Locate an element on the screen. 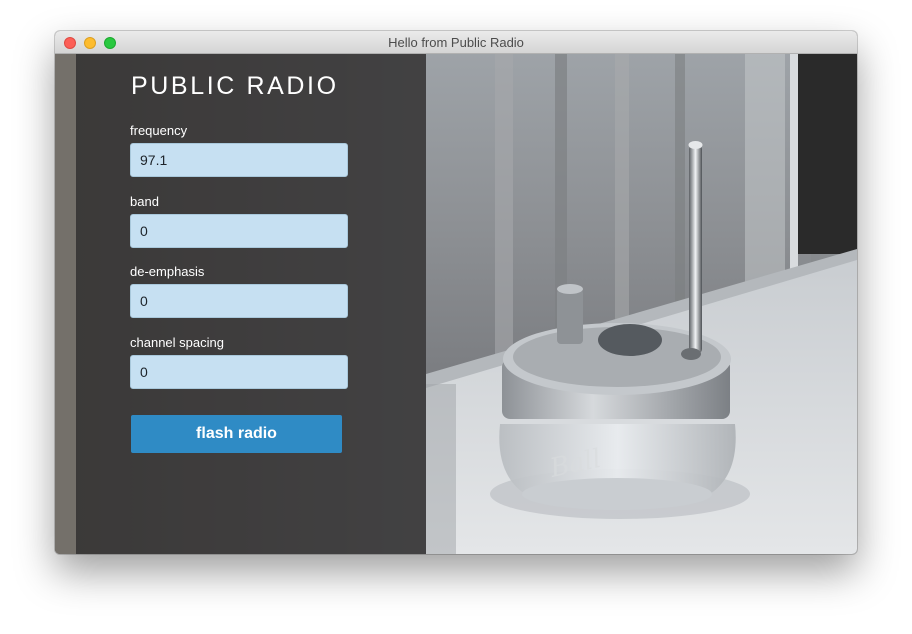 This screenshot has height=634, width=912. channel-spacing-label: channel spacing is located at coordinates (177, 342).